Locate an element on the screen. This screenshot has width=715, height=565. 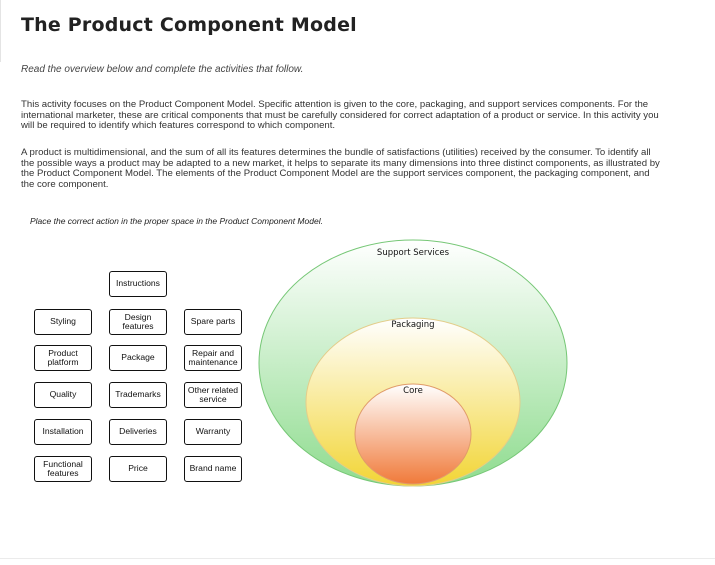
drag-item-deliveries: Deliveries is located at coordinates (138, 432).